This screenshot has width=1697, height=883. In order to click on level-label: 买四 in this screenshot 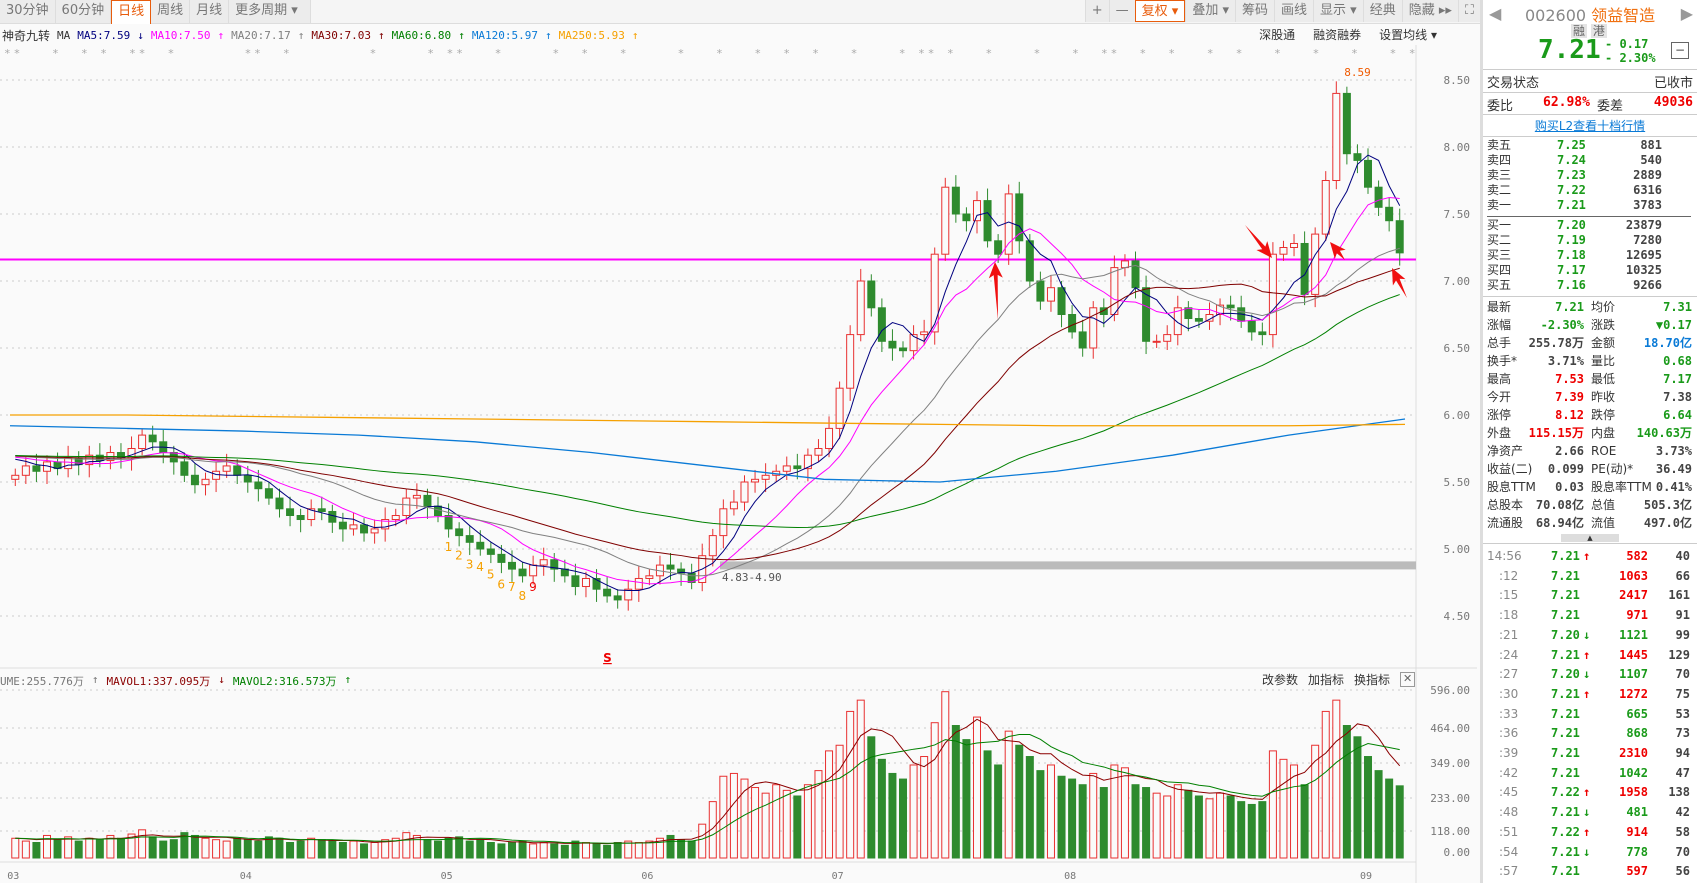, I will do `click(1499, 270)`.